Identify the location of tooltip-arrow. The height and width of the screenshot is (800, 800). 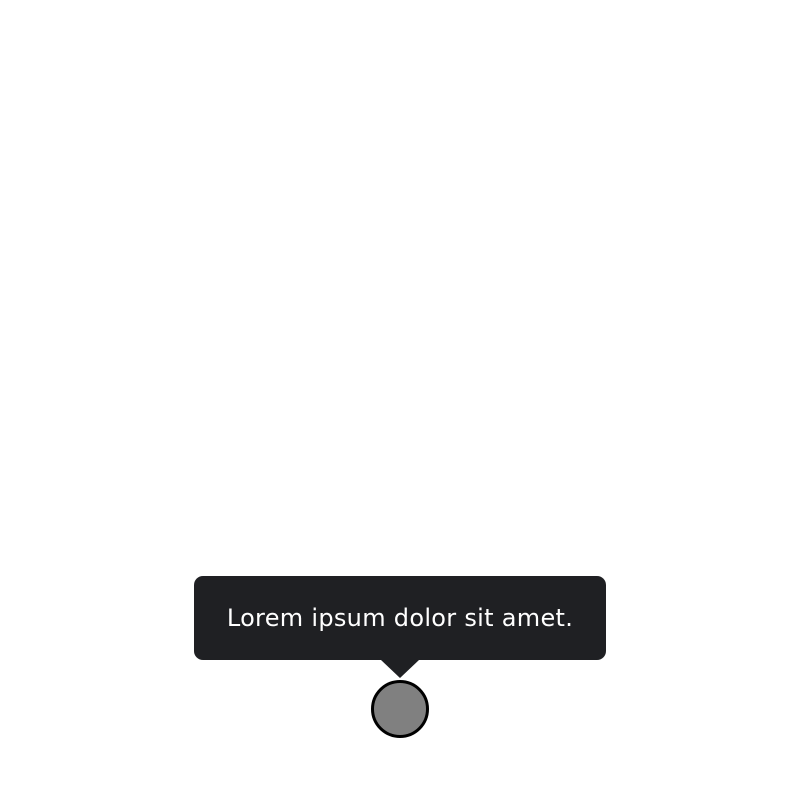
(400, 669).